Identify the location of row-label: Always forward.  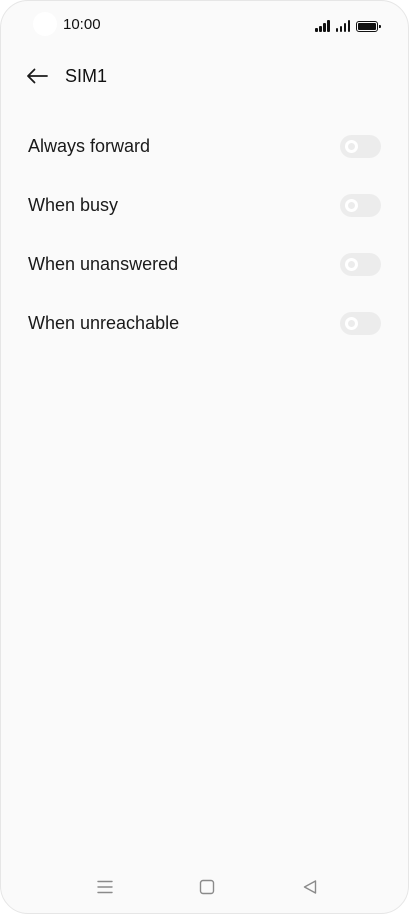
(89, 146).